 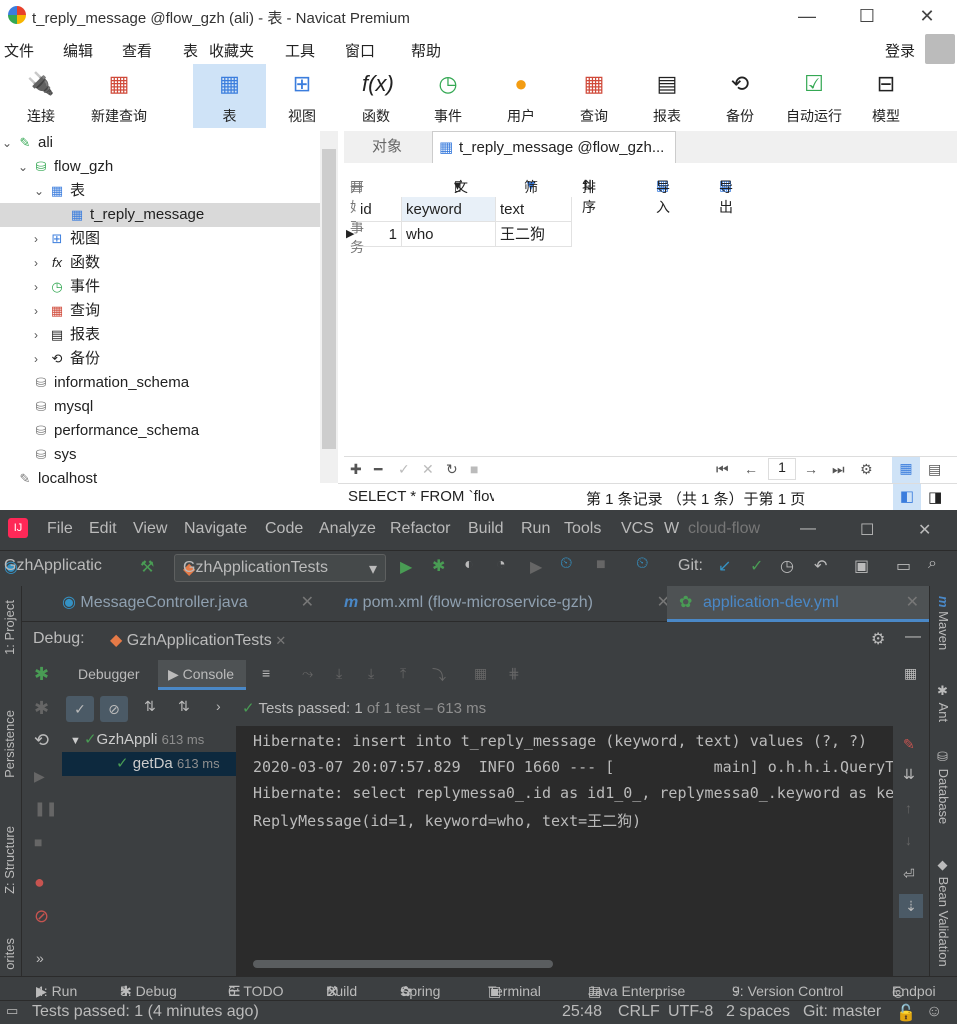 I want to click on user-button: ● 用户, so click(x=521, y=96).